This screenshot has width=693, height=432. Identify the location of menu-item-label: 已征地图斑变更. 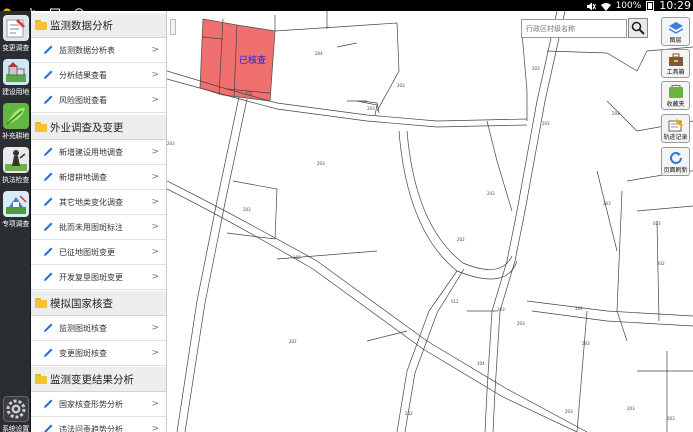
(87, 252).